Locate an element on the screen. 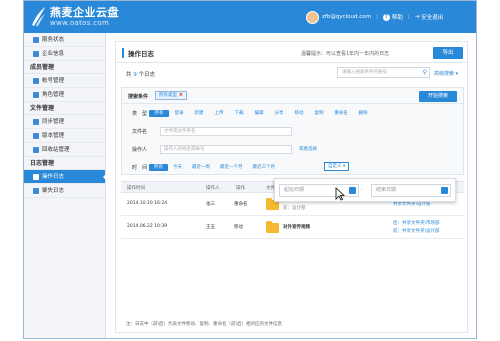 The width and height of the screenshot is (500, 341). column-header: 操作人 is located at coordinates (213, 188).